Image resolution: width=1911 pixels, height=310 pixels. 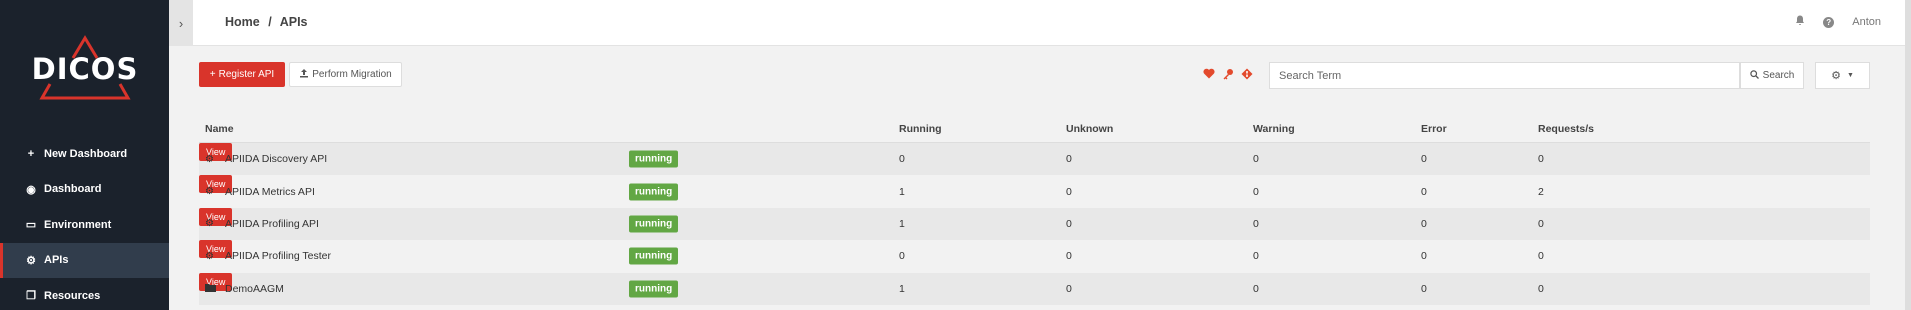 What do you see at coordinates (1089, 129) in the screenshot?
I see `header-unknown: Unknown` at bounding box center [1089, 129].